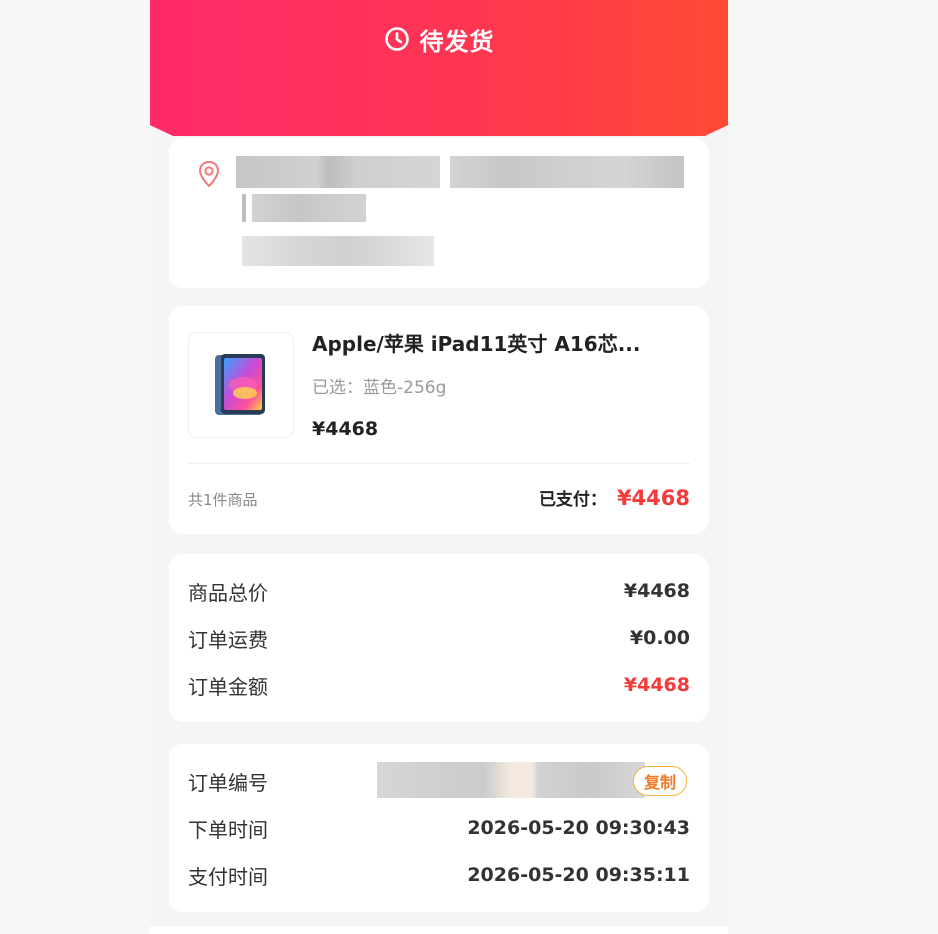 The height and width of the screenshot is (934, 938). I want to click on price-label: 商品总价, so click(228, 592).